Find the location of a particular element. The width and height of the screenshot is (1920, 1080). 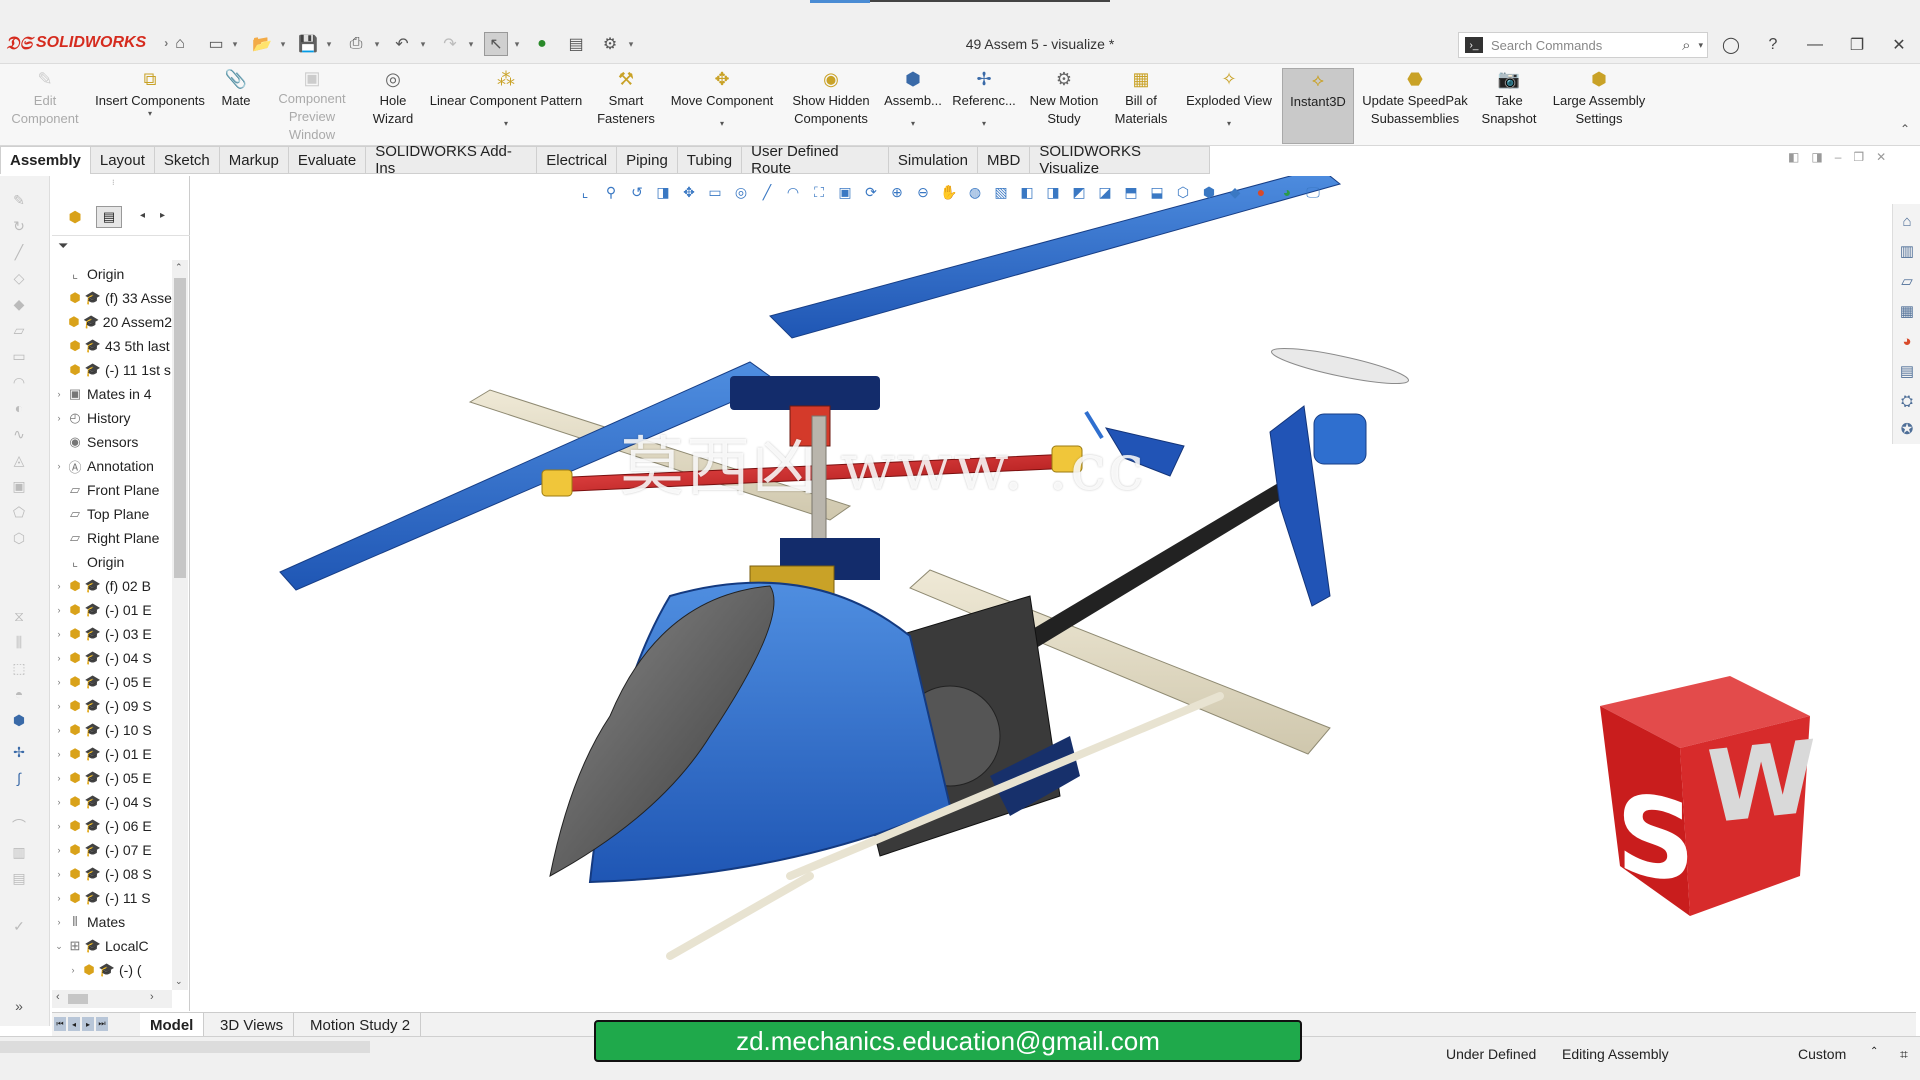

show-hidden-components-button: ◉ Show Hidden Components is located at coordinates (831, 106).